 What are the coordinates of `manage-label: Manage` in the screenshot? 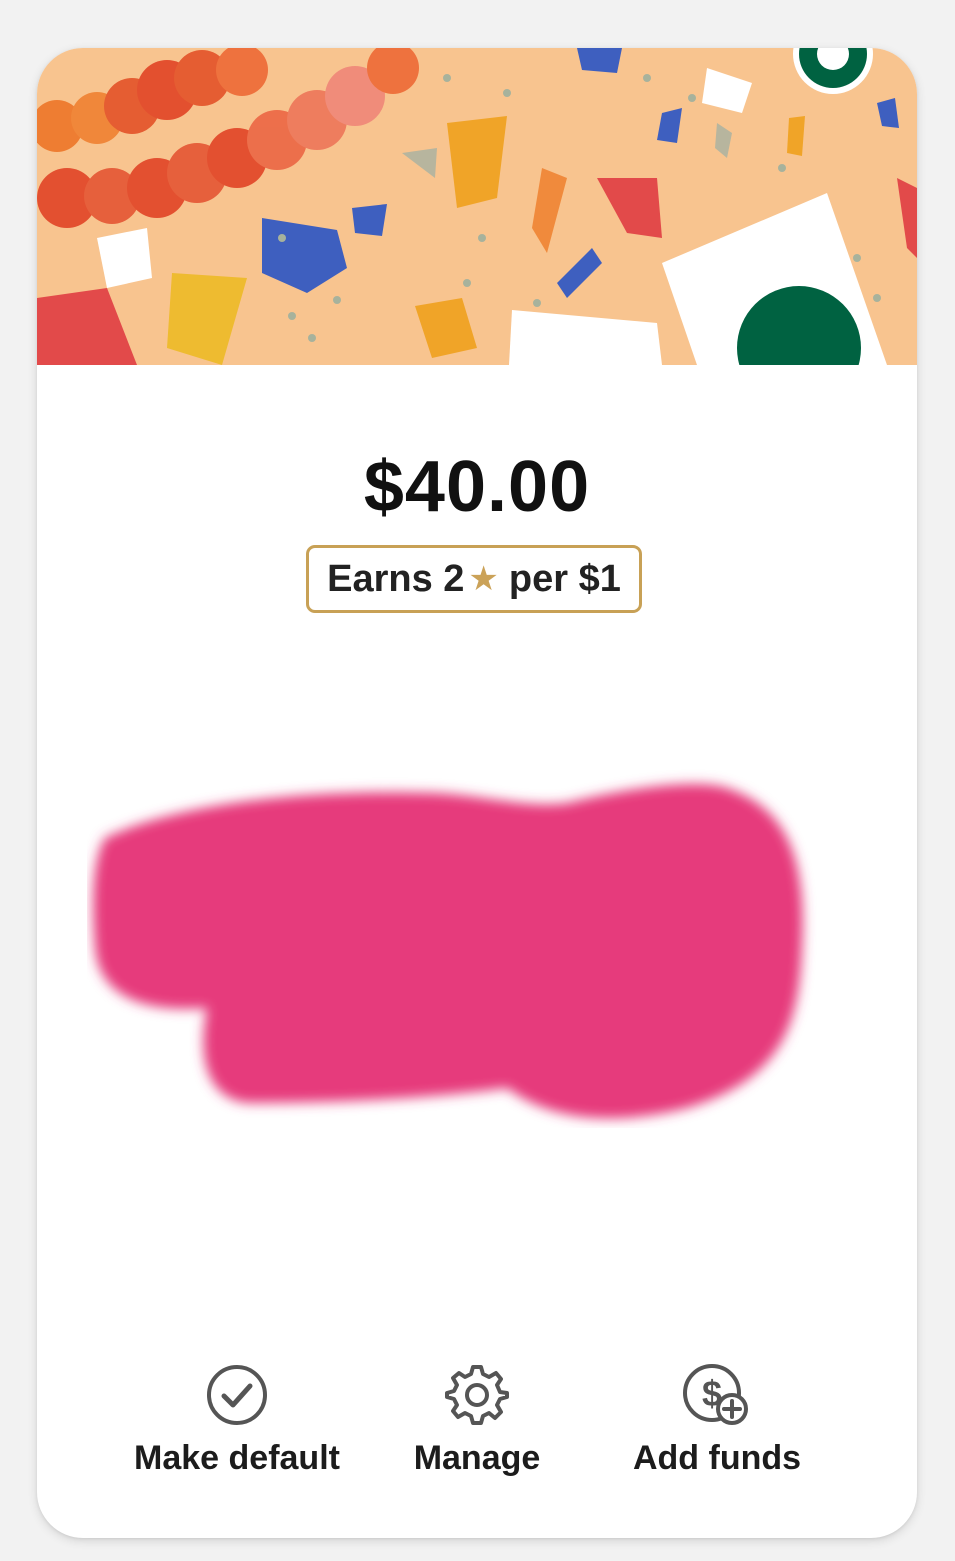 It's located at (477, 1458).